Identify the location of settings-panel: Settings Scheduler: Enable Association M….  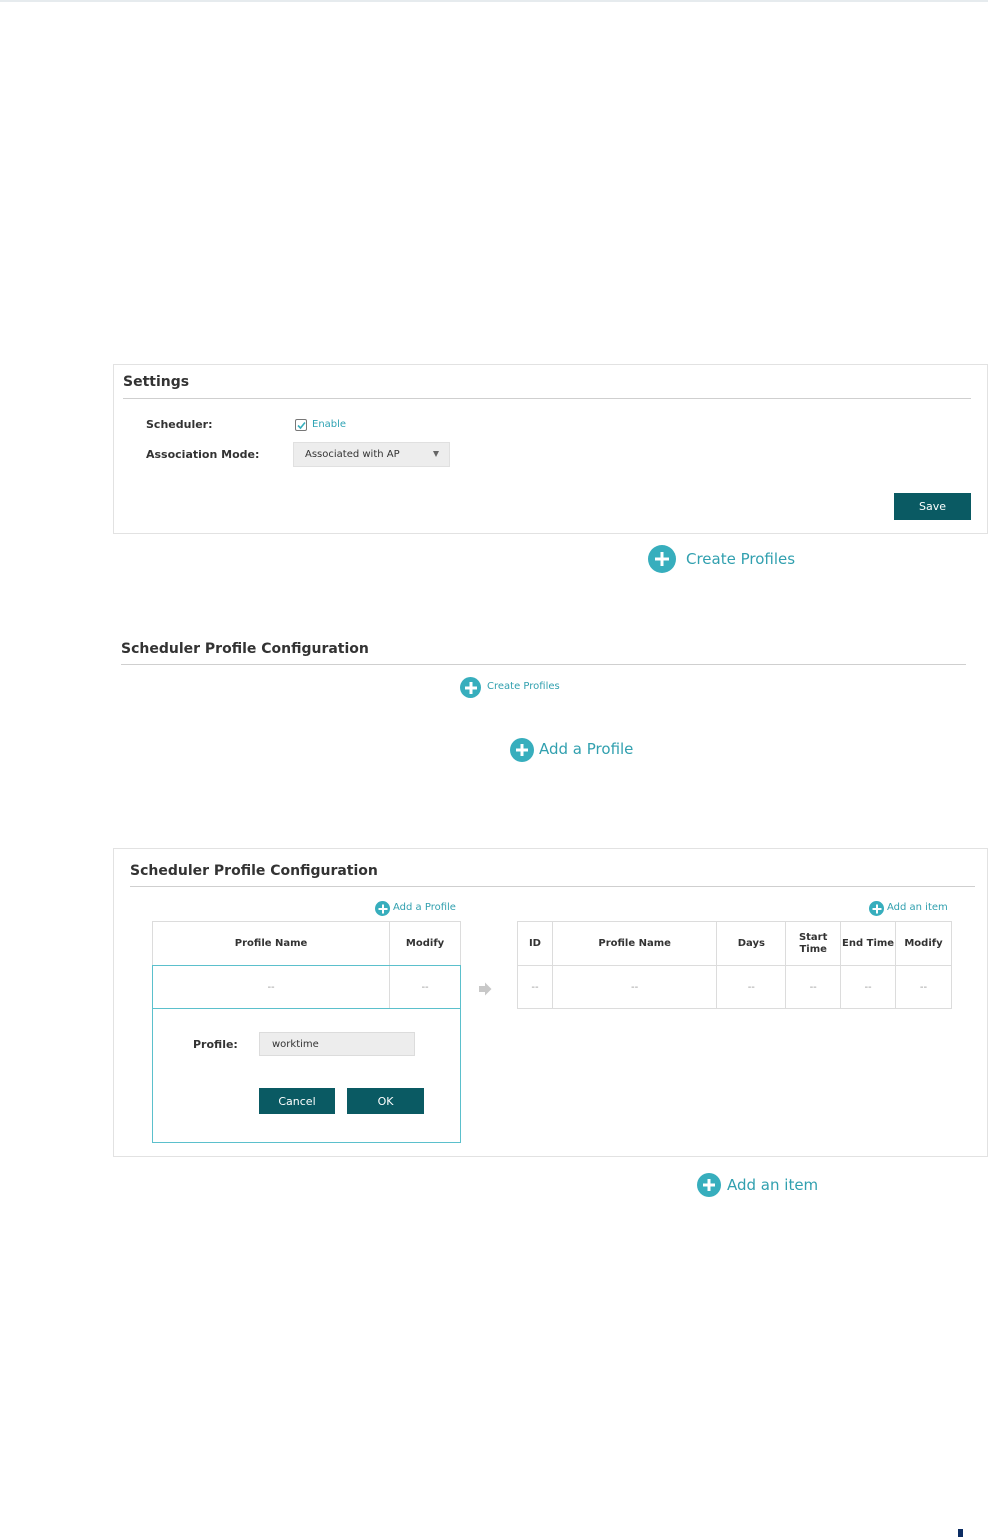
(550, 449).